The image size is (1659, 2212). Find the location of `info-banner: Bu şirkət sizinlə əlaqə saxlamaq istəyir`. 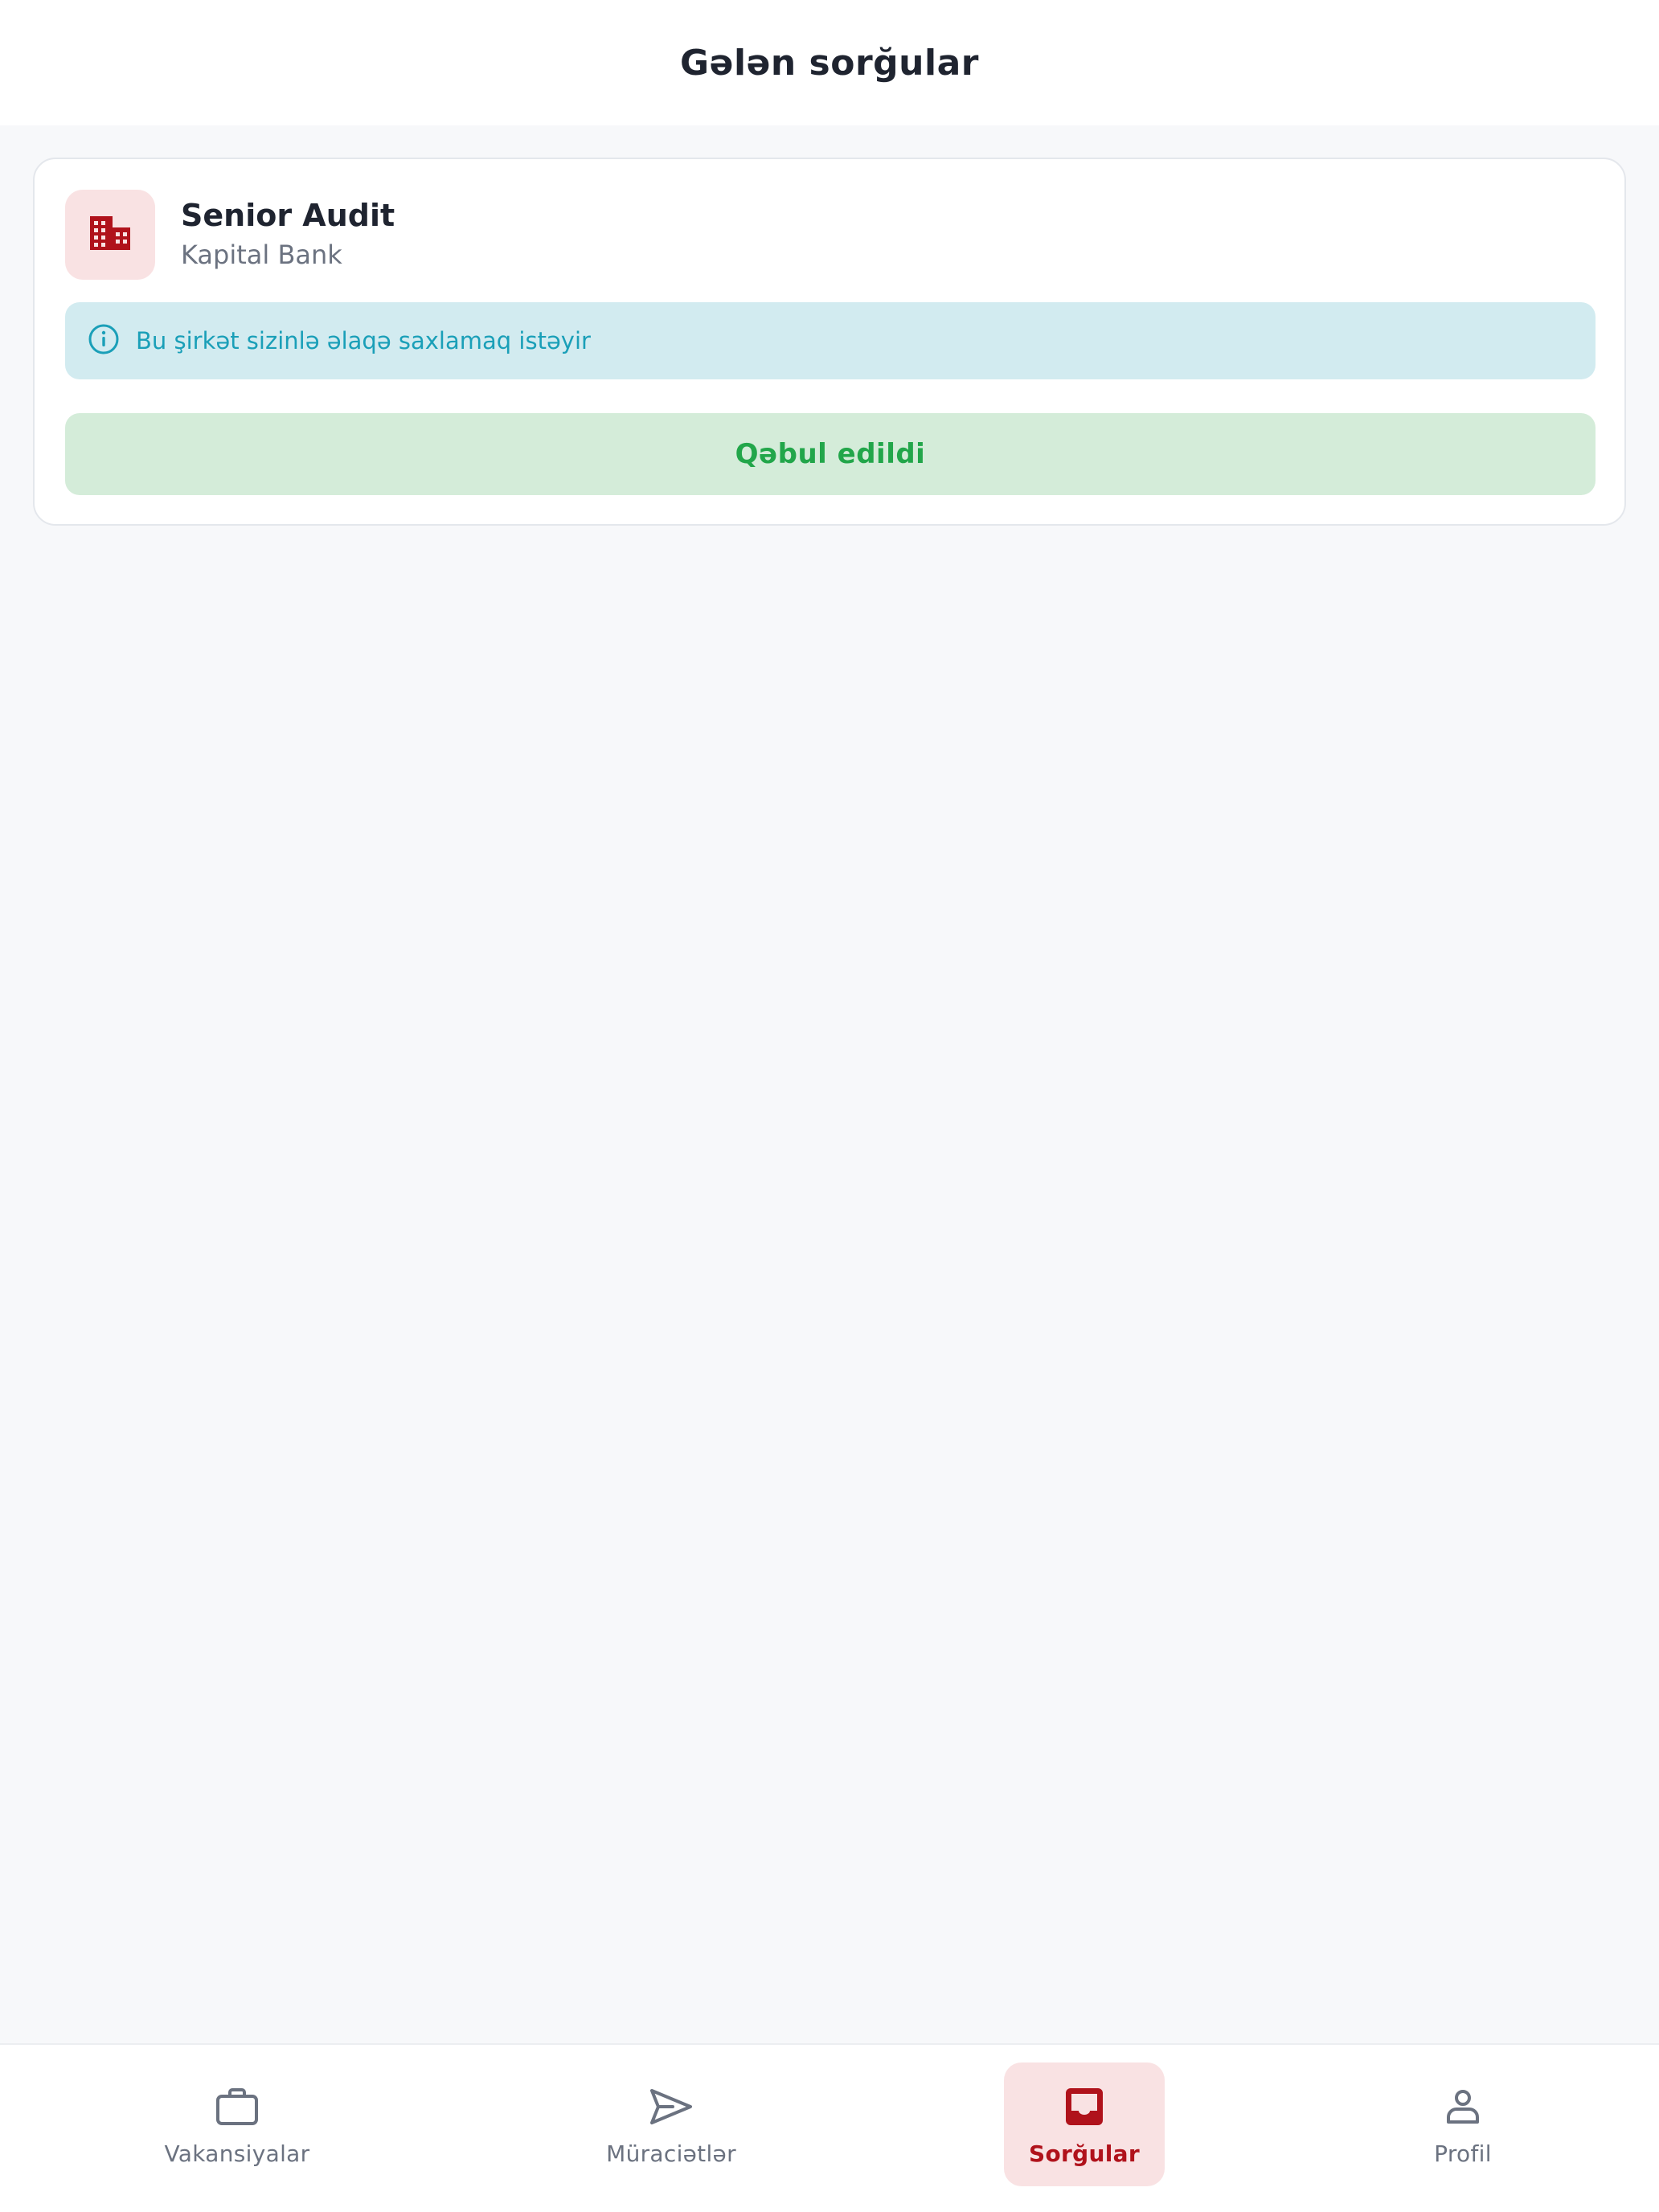

info-banner: Bu şirkət sizinlə əlaqə saxlamaq istəyir is located at coordinates (830, 340).